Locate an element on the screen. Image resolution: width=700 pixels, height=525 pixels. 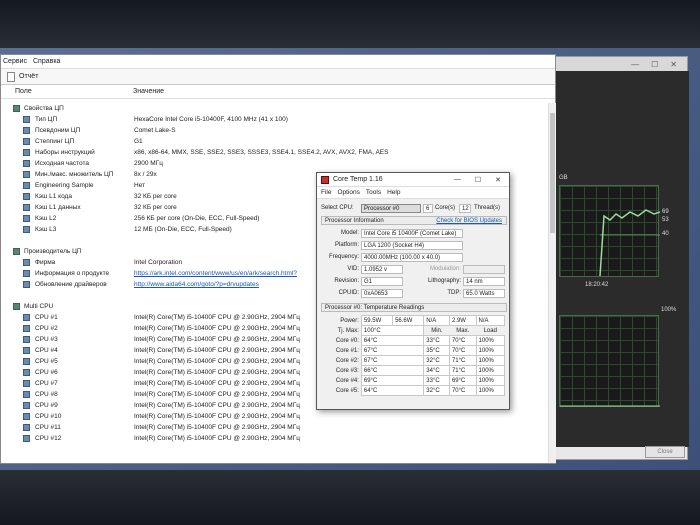
secondary-graph-line is located at coordinates (610, 406).